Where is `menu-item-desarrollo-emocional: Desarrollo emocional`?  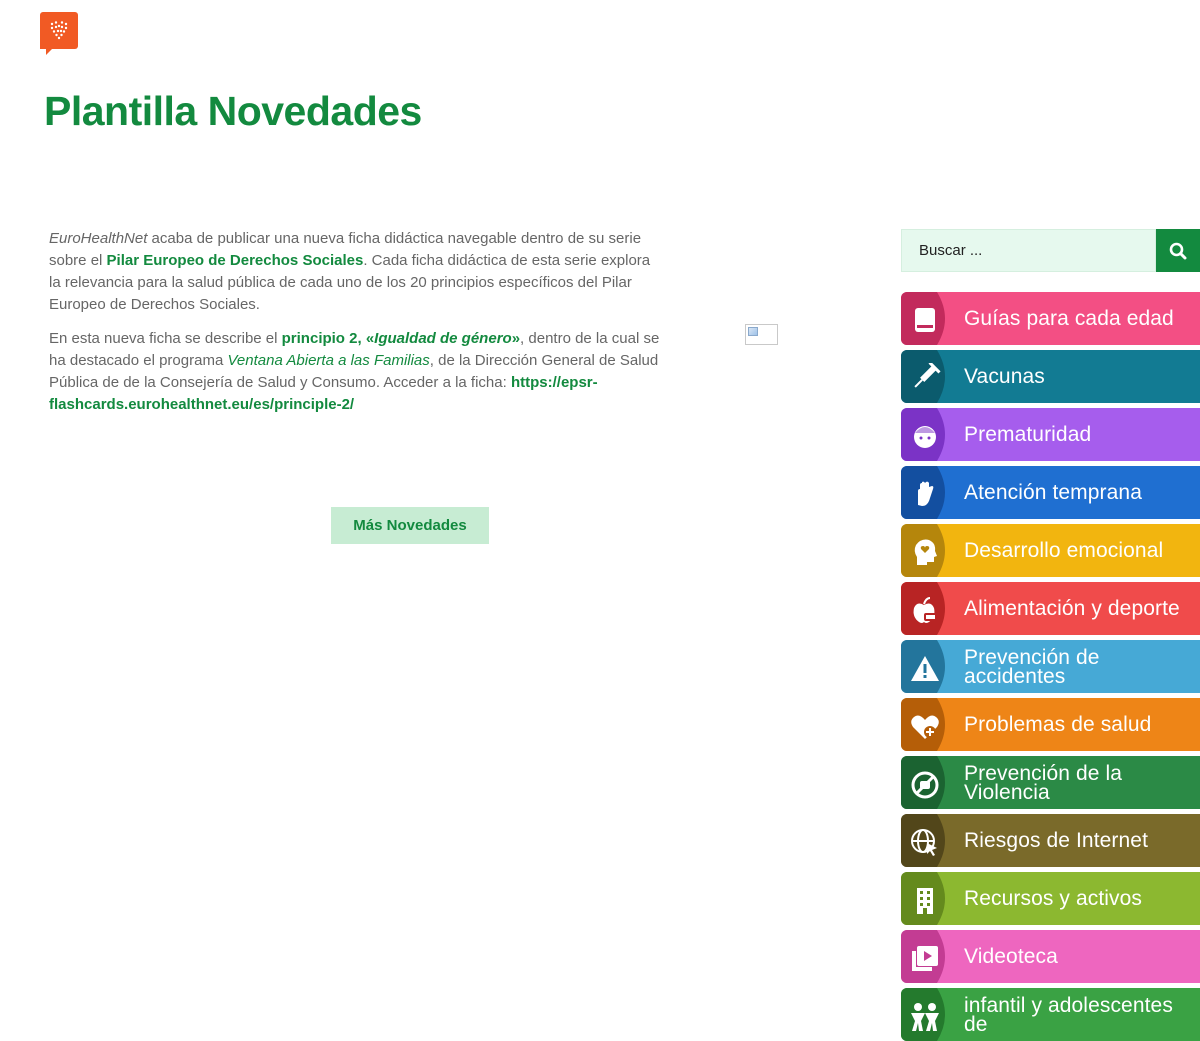 menu-item-desarrollo-emocional: Desarrollo emocional is located at coordinates (1050, 550).